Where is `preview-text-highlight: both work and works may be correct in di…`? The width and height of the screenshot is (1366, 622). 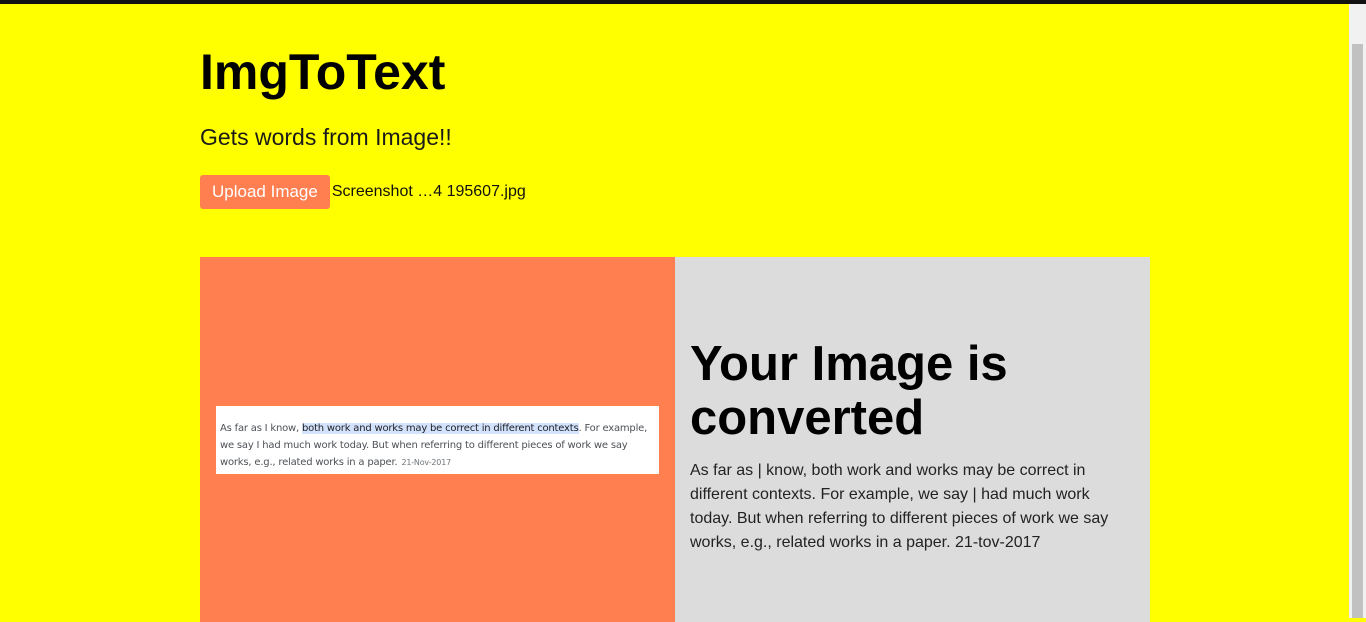
preview-text-highlight: both work and works may be correct in di… is located at coordinates (440, 428).